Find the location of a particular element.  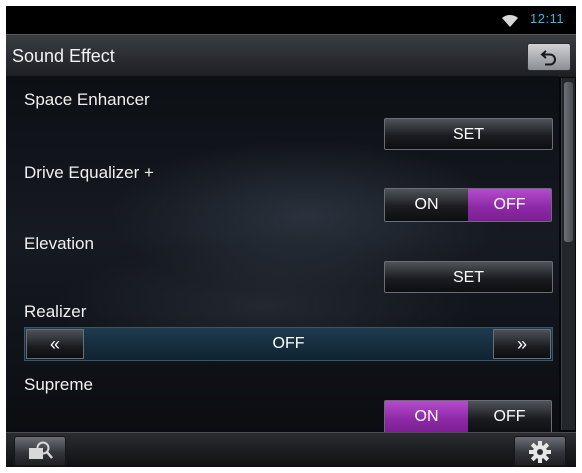

drive-equalizer-off-button: OFF is located at coordinates (509, 205).